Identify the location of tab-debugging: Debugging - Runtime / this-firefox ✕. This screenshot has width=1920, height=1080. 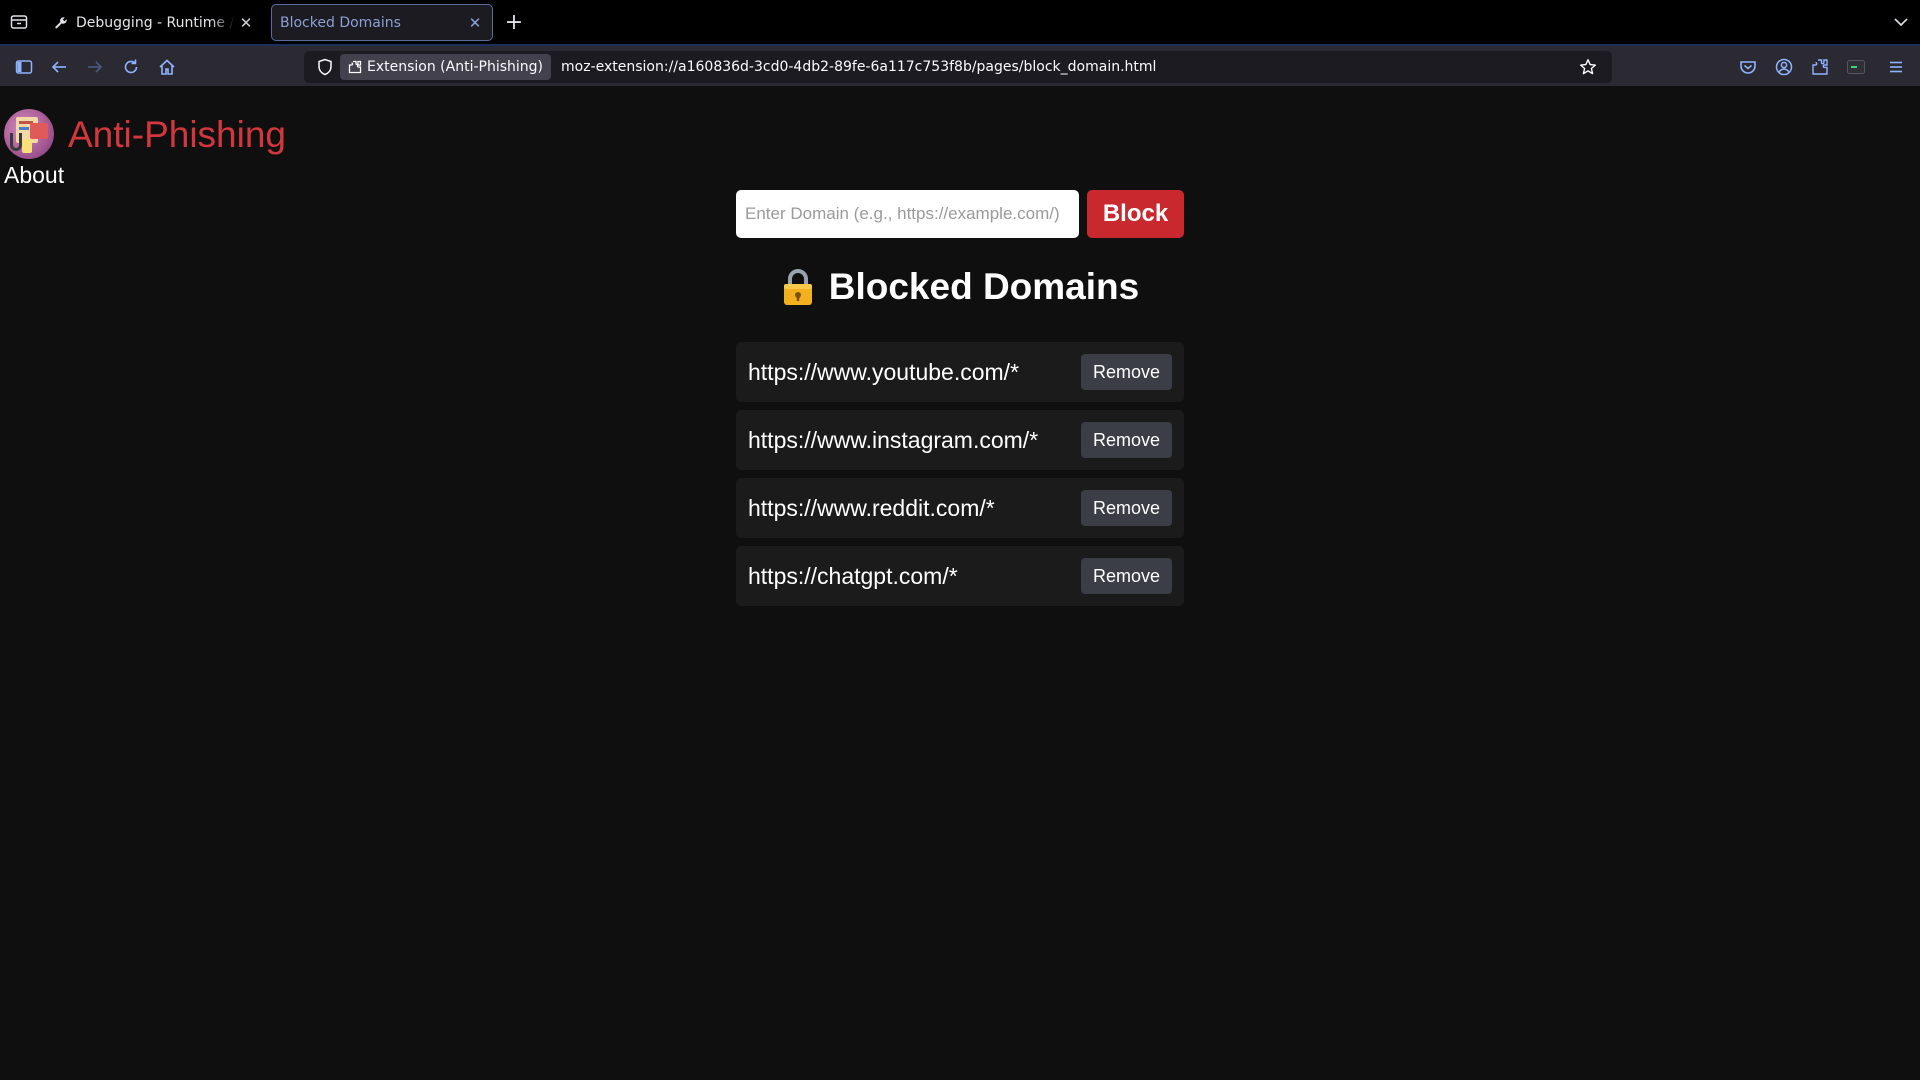
(153, 22).